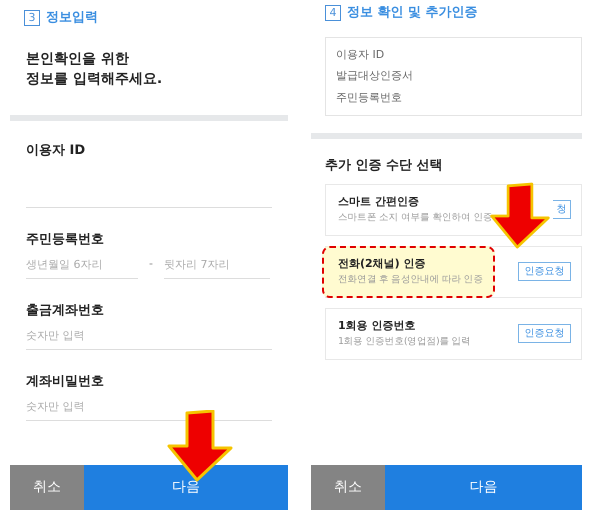  I want to click on arrow-icon, so click(200, 446).